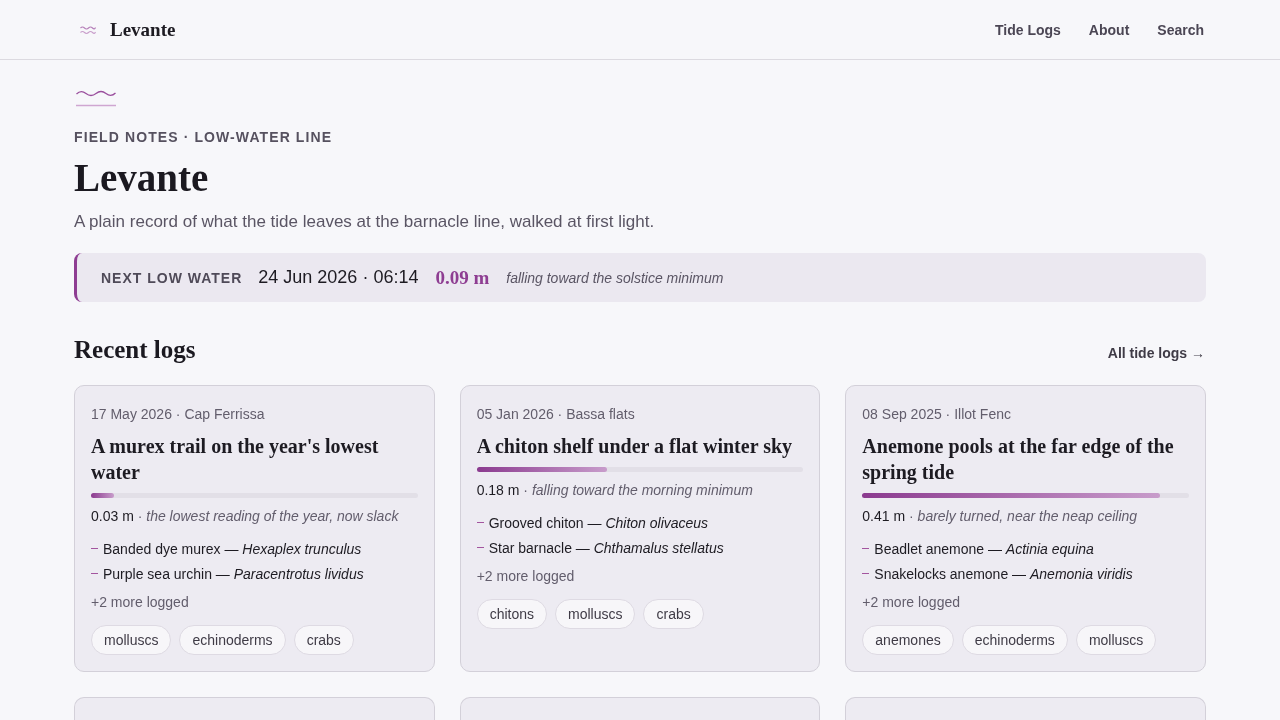 Image resolution: width=1280 pixels, height=720 pixels. Describe the element at coordinates (135, 350) in the screenshot. I see `section-heading: Recent logs` at that location.